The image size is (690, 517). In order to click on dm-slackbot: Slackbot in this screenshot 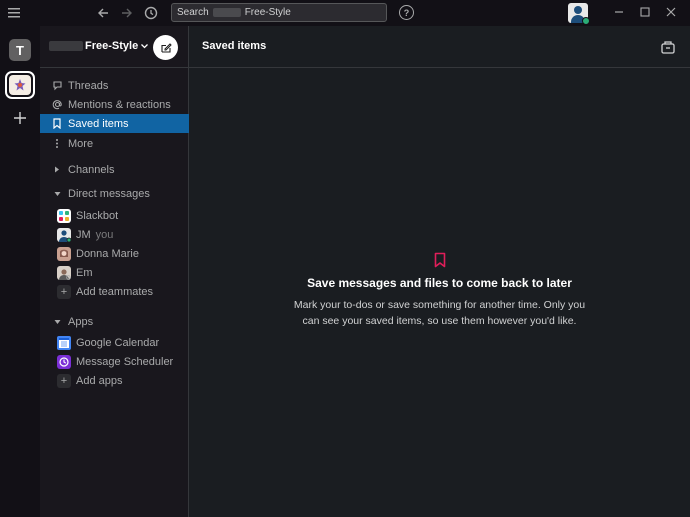, I will do `click(114, 215)`.